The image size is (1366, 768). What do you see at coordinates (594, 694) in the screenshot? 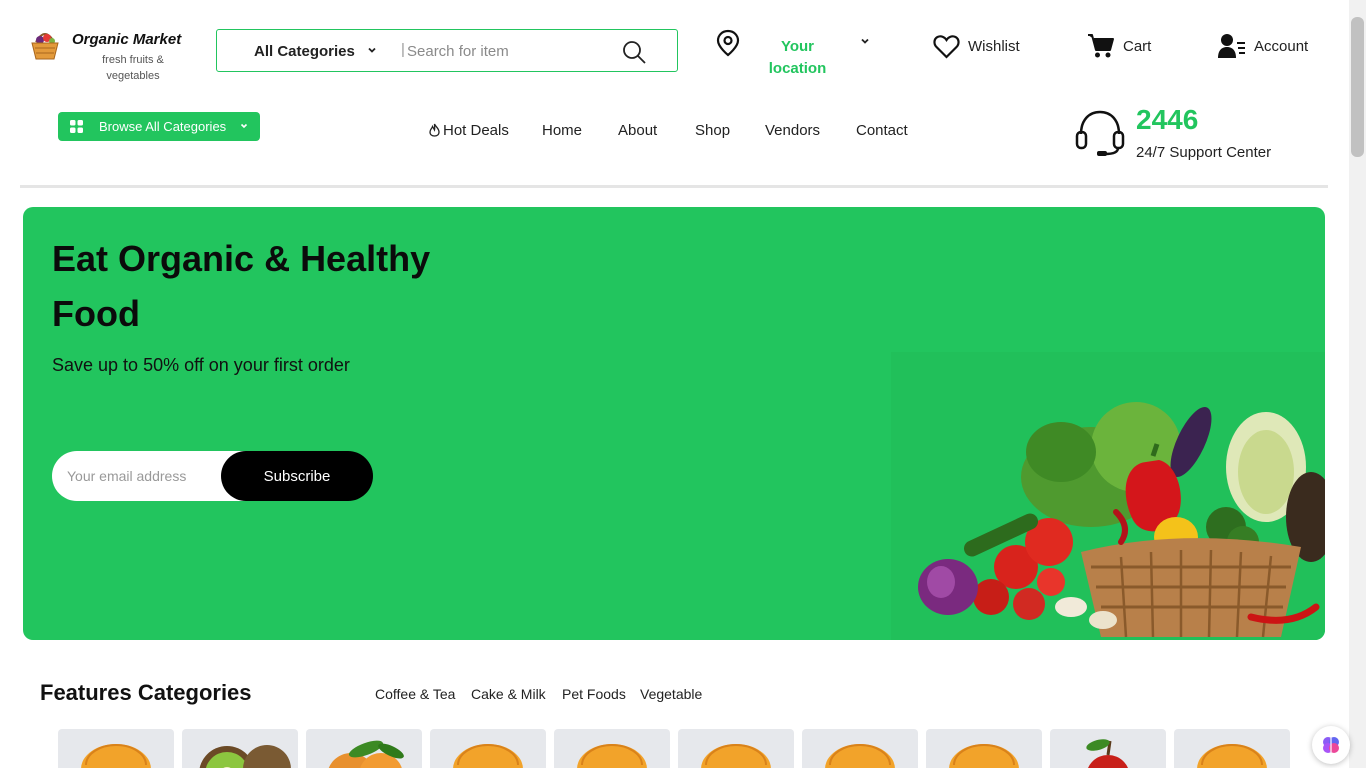
I see `tab-pet-foods: Pet Foods` at bounding box center [594, 694].